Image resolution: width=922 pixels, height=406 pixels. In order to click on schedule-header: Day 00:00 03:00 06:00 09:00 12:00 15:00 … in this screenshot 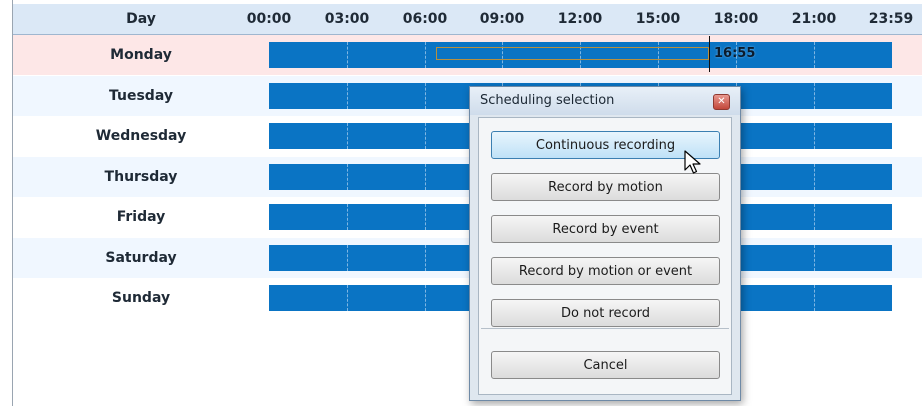, I will do `click(467, 19)`.